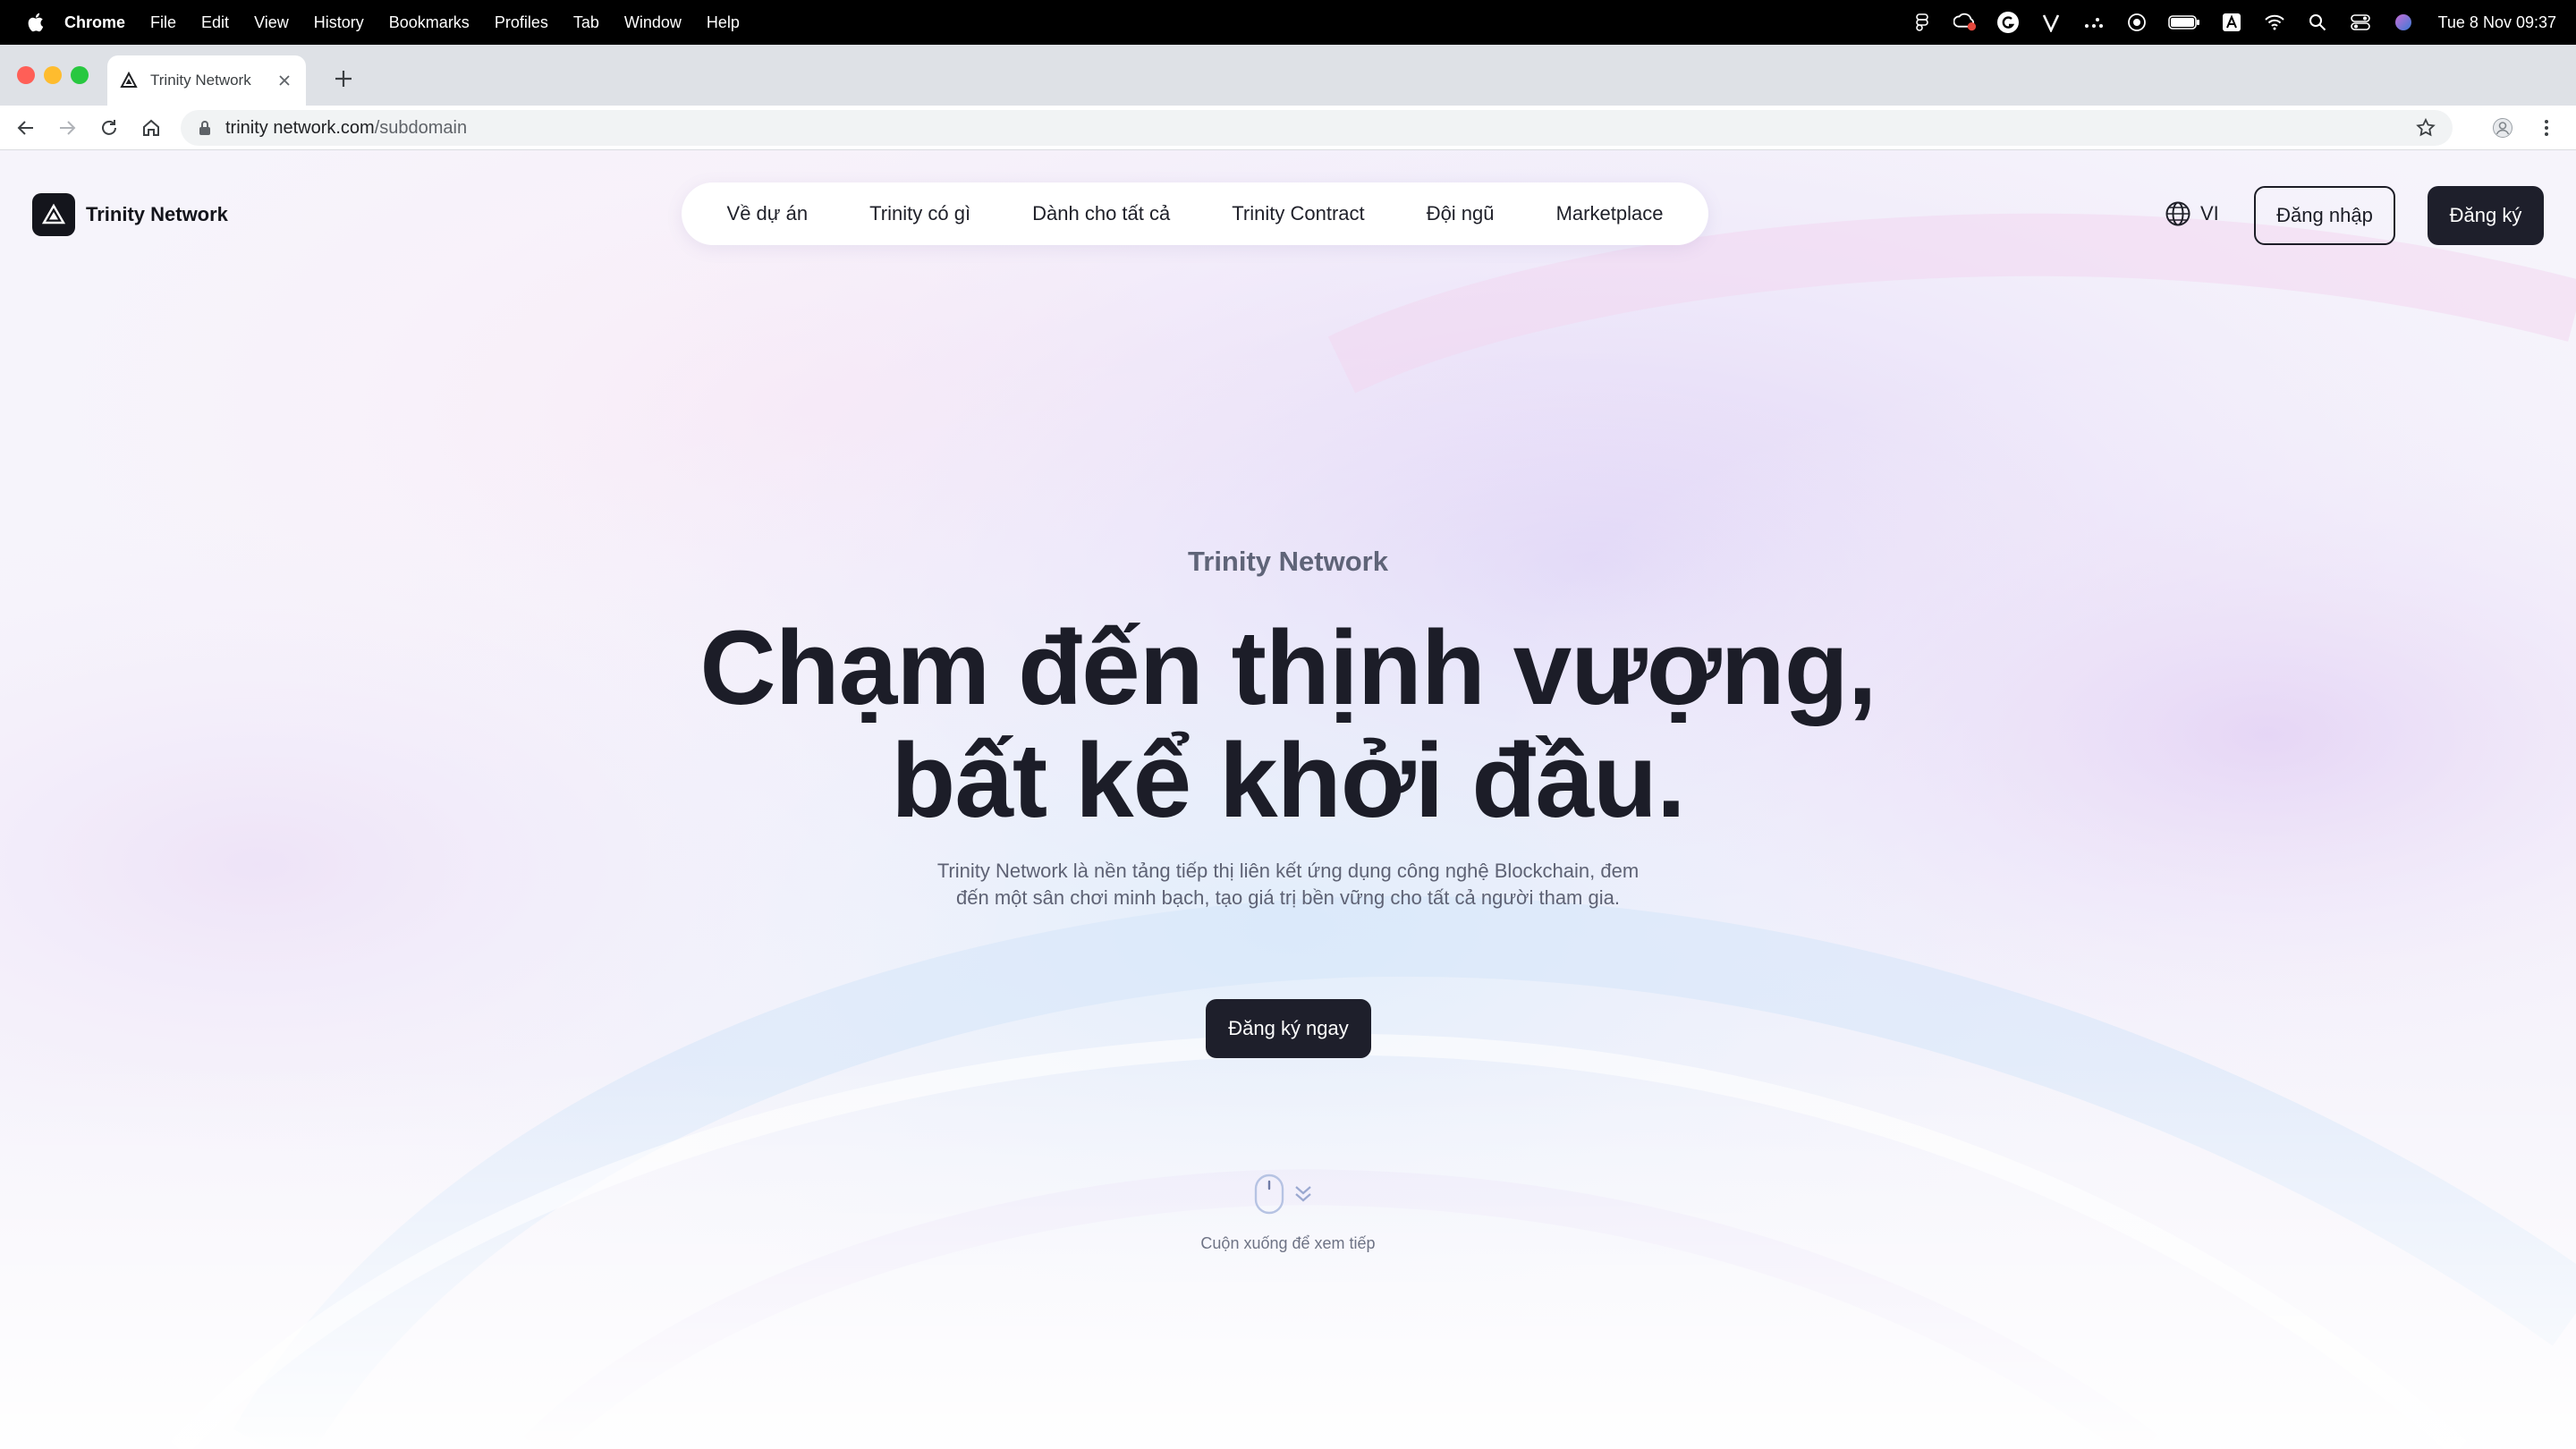 The image size is (2576, 1449). What do you see at coordinates (206, 128) in the screenshot?
I see `lock-icon` at bounding box center [206, 128].